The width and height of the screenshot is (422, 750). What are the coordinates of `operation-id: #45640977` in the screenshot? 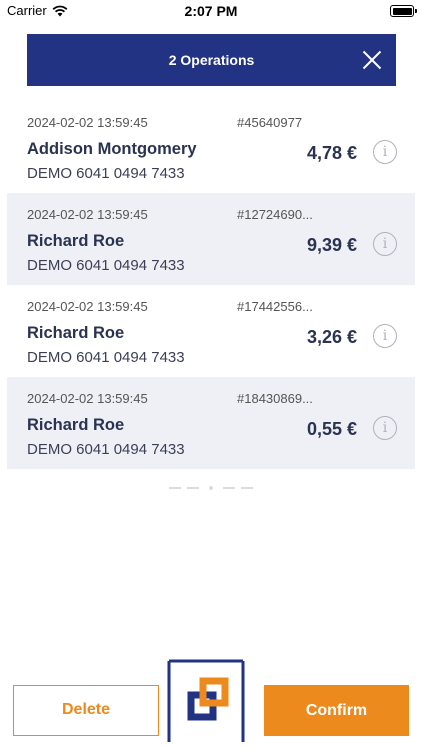 It's located at (270, 122).